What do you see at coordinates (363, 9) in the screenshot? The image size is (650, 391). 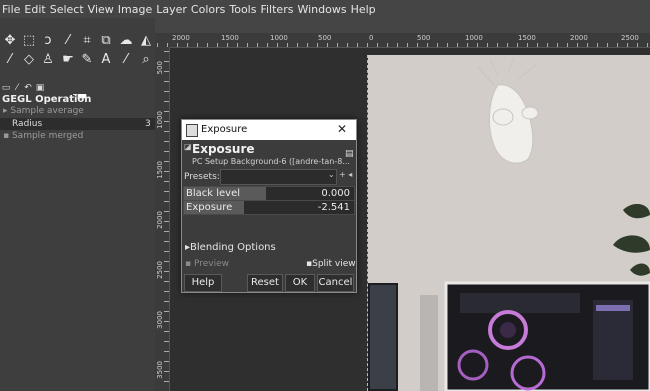 I see `menu-help: Help` at bounding box center [363, 9].